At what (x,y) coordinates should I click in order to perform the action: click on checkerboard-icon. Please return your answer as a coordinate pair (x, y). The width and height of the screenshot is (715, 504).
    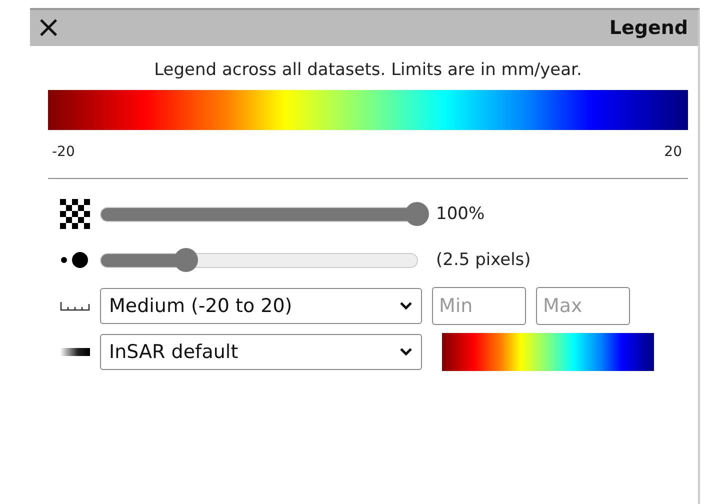
    Looking at the image, I should click on (75, 214).